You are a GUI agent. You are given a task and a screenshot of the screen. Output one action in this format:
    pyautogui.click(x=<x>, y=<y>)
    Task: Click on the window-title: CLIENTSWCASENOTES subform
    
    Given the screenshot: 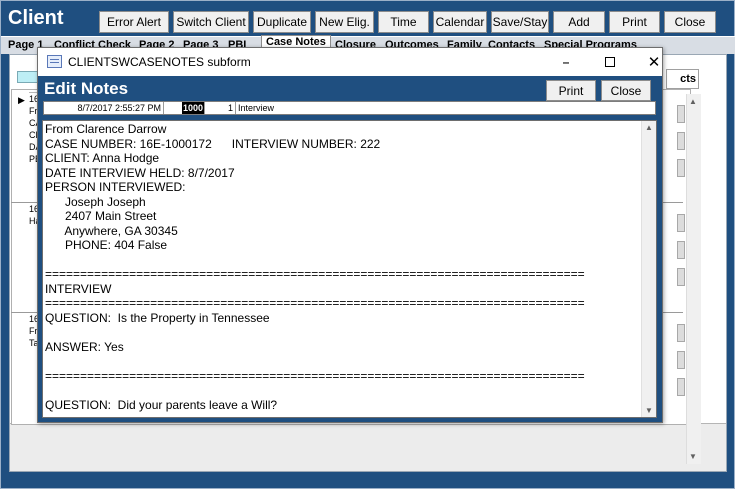 What is the action you would take?
    pyautogui.click(x=159, y=62)
    